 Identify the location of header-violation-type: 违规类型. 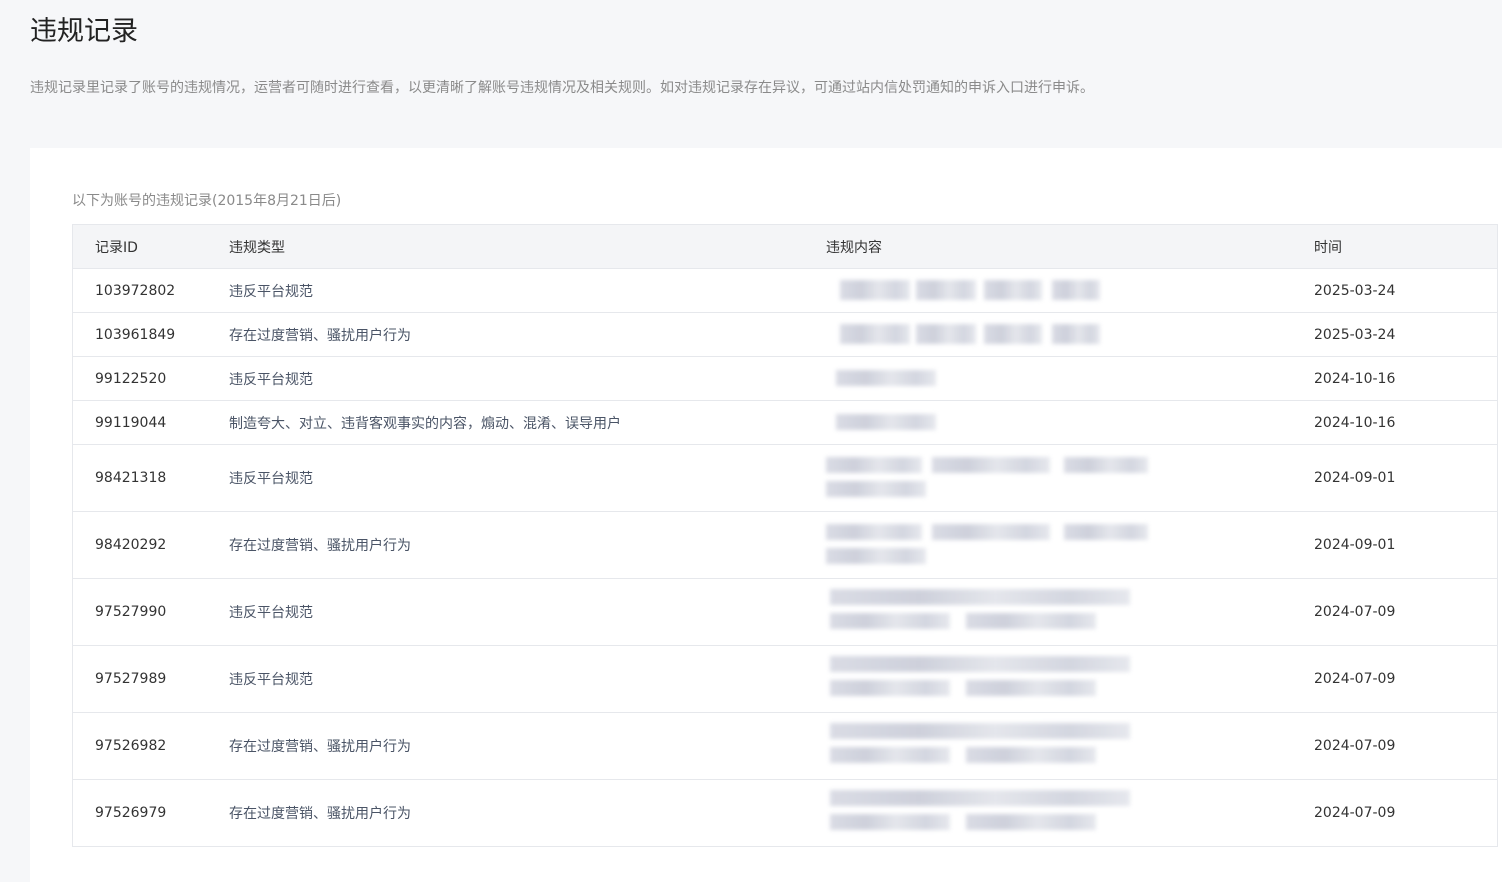
(257, 247).